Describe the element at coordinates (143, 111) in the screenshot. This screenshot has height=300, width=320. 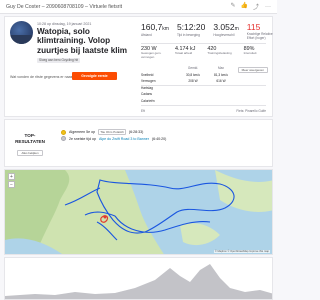
I see `device-label: Eft` at that location.